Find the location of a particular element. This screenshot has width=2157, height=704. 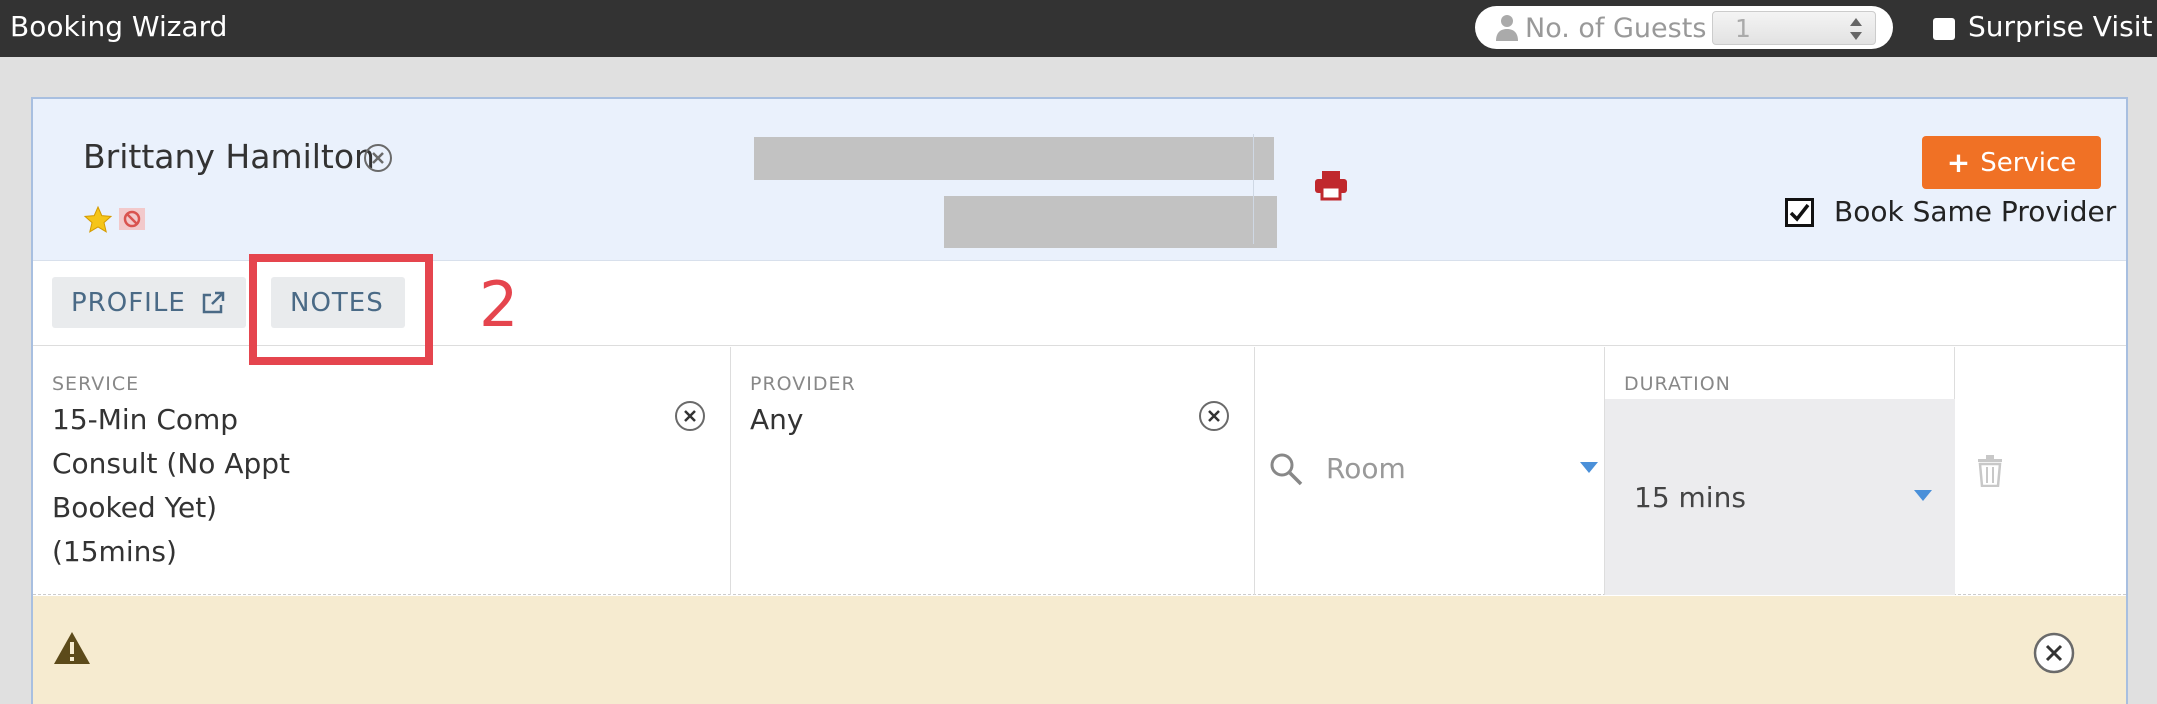

tab-profile: PROFILE is located at coordinates (149, 302).